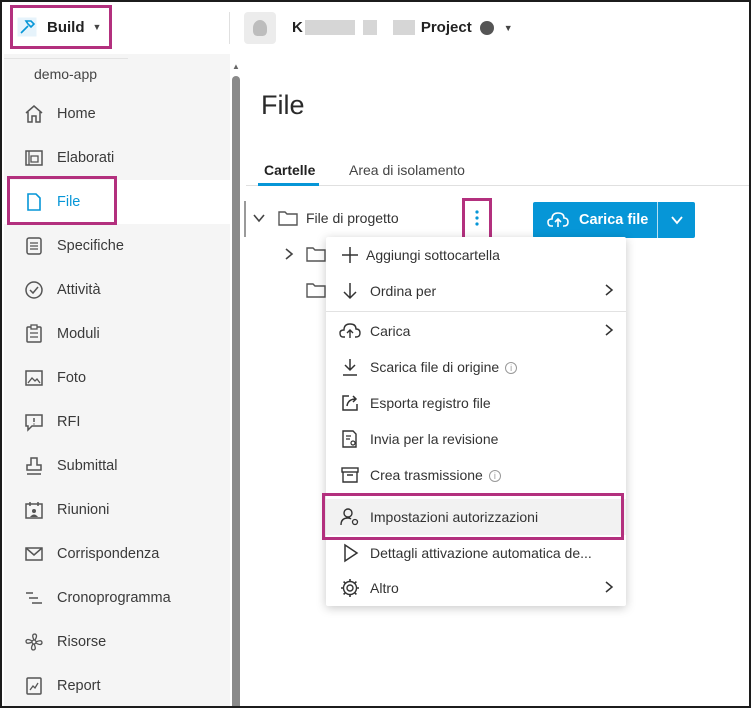  I want to click on product-switcher-button: Build ▼, so click(61, 27).